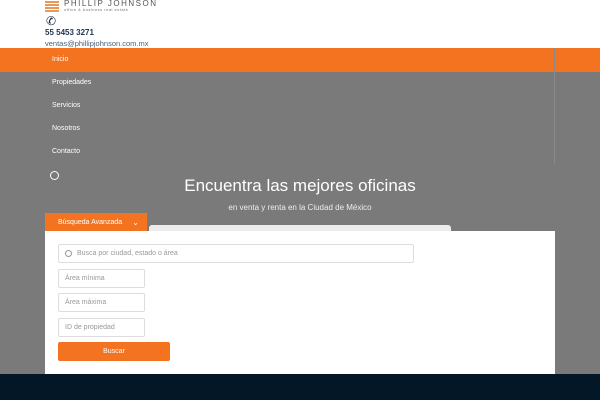 The height and width of the screenshot is (400, 600). Describe the element at coordinates (299, 59) in the screenshot. I see `nav-item-inicio: Inicio` at that location.